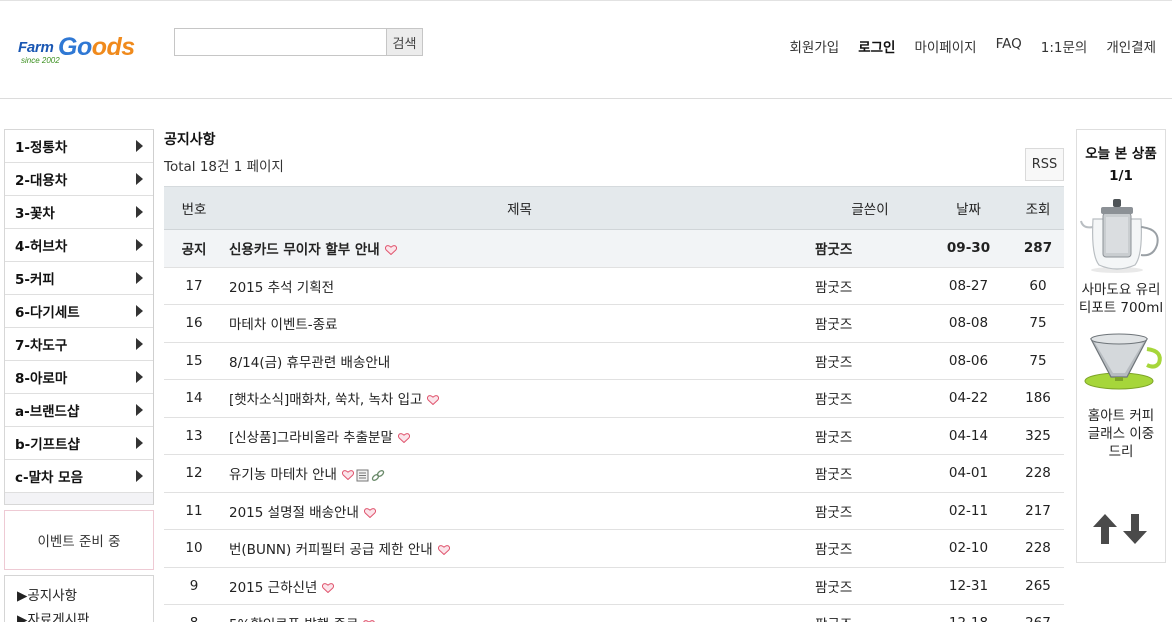  I want to click on event-text: 이벤트 준비 중, so click(79, 542).